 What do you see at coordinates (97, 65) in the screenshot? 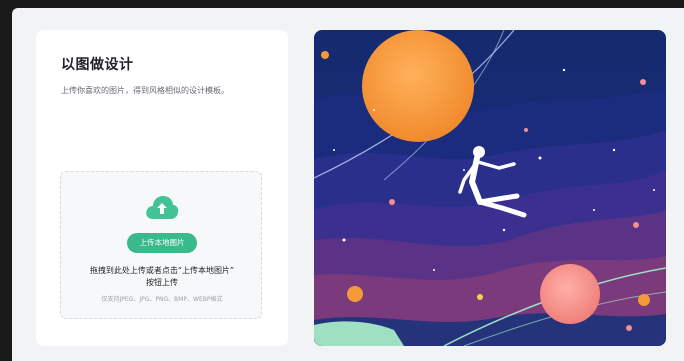
I see `panel-title: 以图做设计` at bounding box center [97, 65].